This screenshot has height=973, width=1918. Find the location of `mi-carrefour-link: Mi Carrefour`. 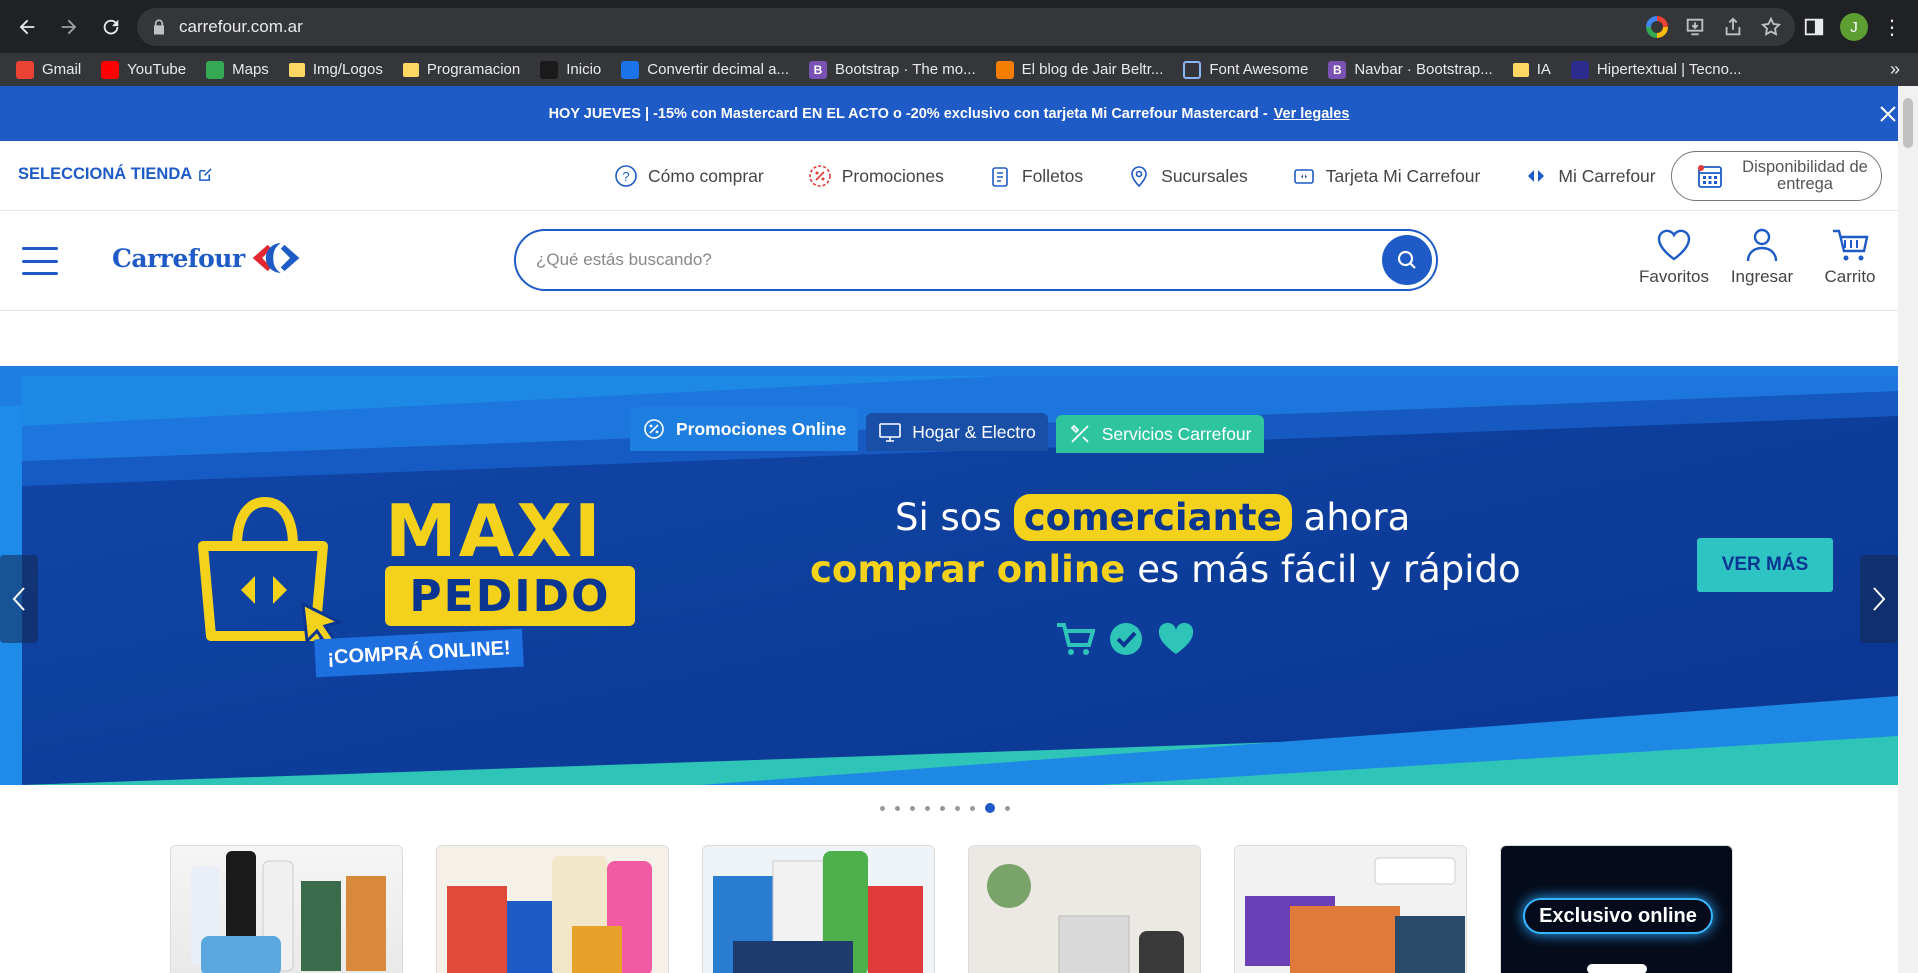

mi-carrefour-link: Mi Carrefour is located at coordinates (1590, 176).